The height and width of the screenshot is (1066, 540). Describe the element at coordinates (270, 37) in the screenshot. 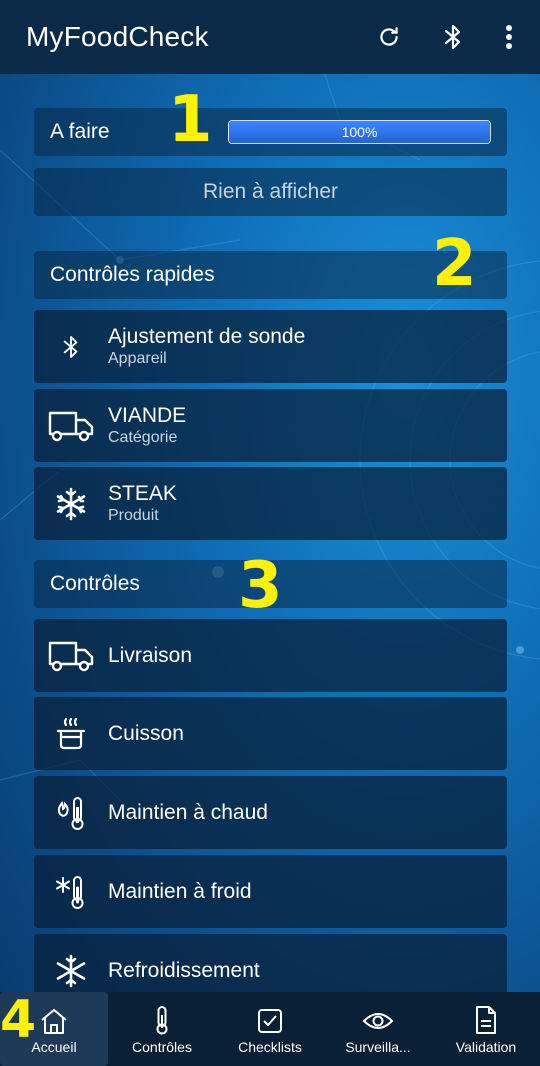

I see `app-bar: MyFoodCheck` at that location.